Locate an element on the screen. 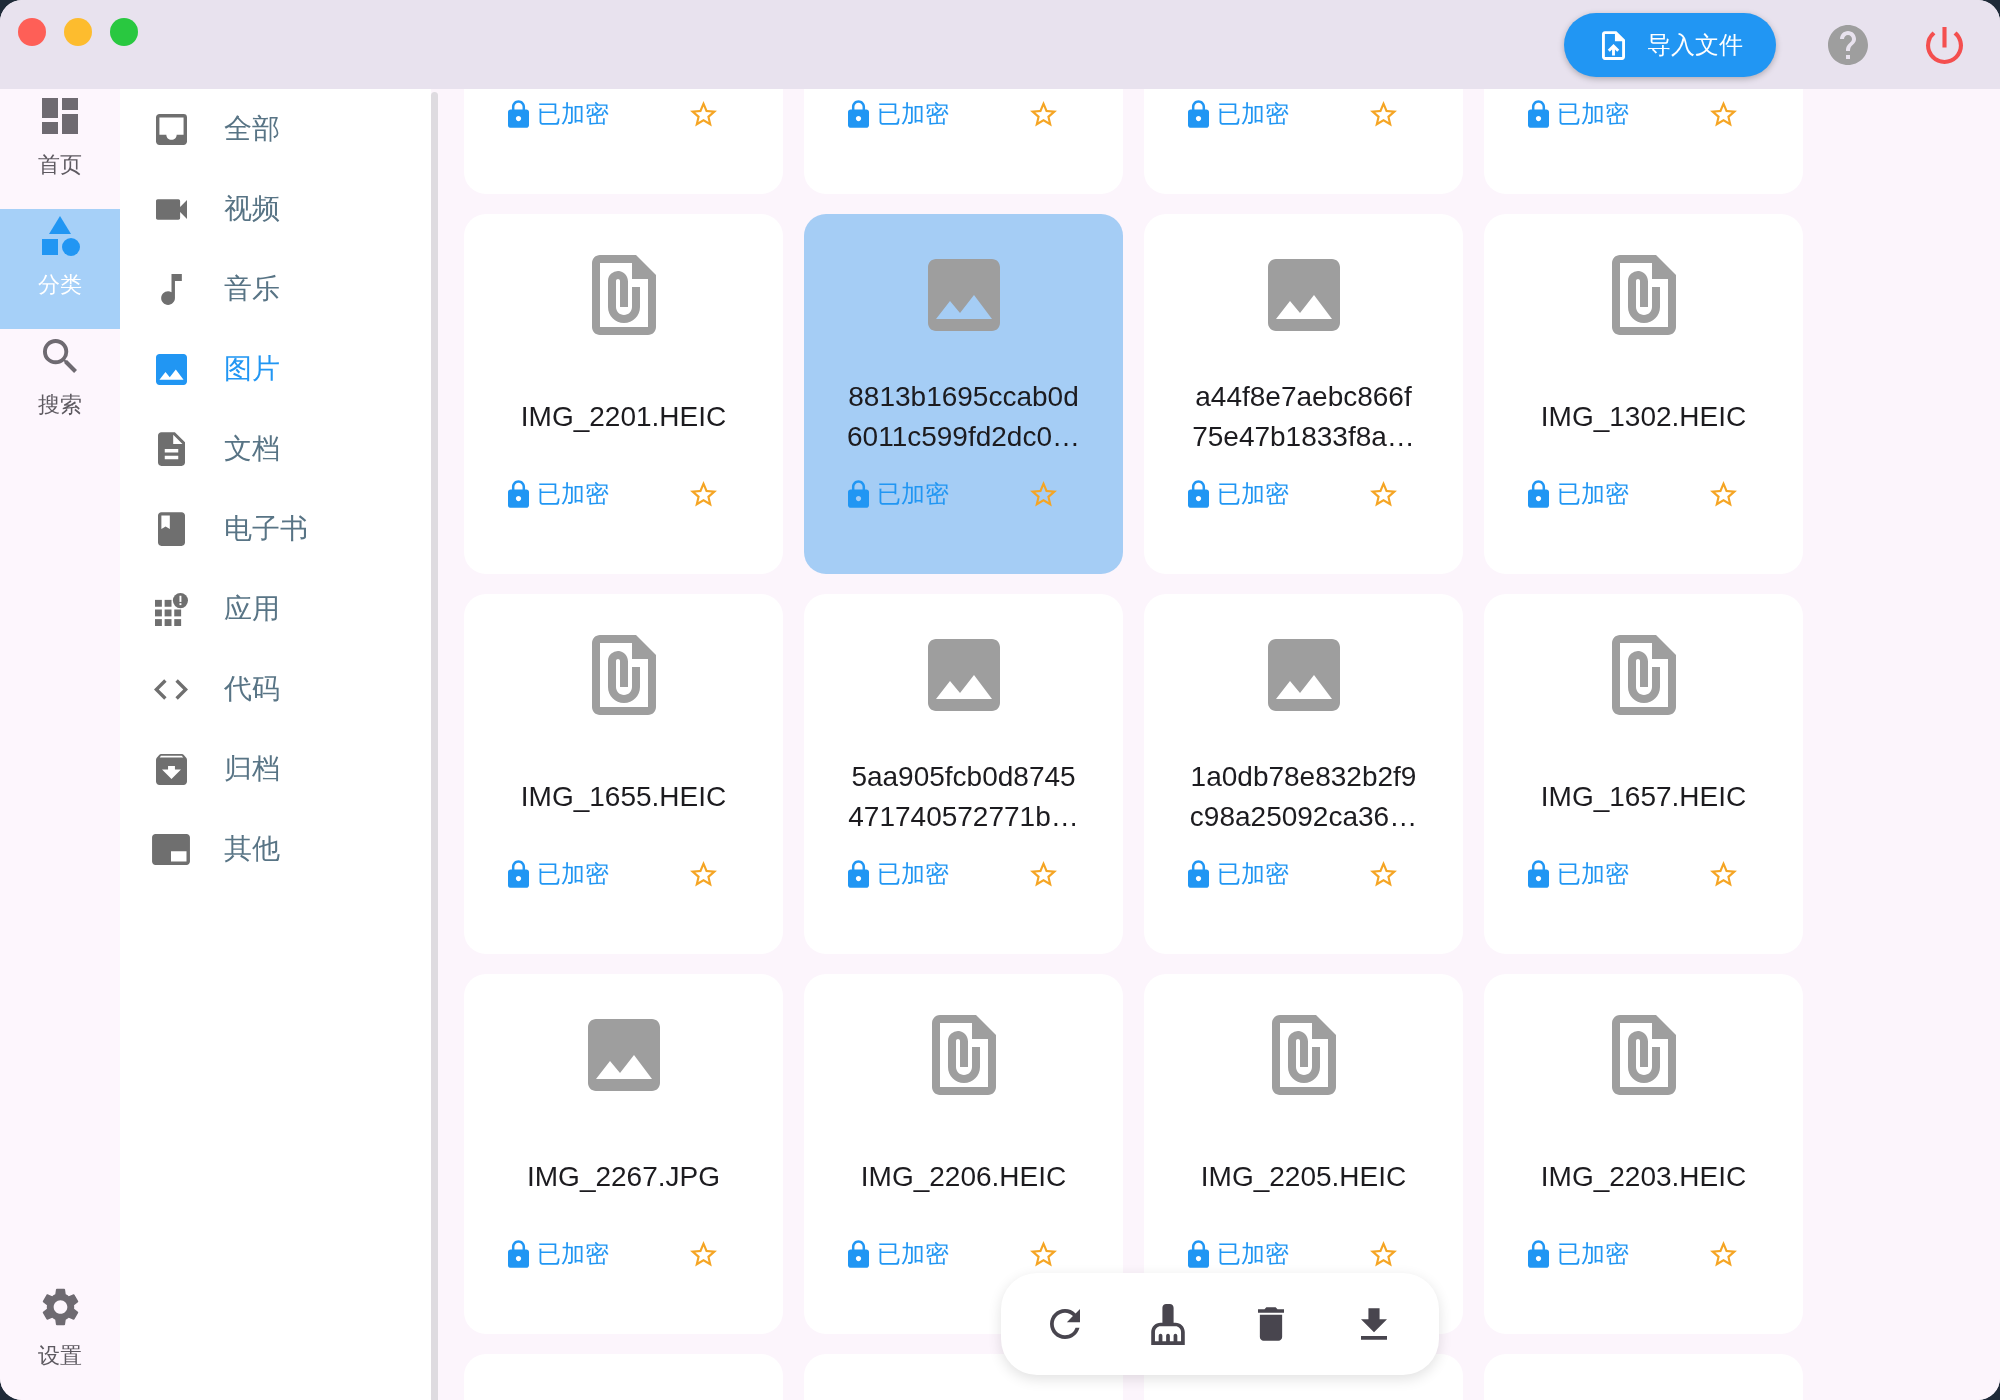 The width and height of the screenshot is (2000, 1400). grid-alert-icon is located at coordinates (171, 609).